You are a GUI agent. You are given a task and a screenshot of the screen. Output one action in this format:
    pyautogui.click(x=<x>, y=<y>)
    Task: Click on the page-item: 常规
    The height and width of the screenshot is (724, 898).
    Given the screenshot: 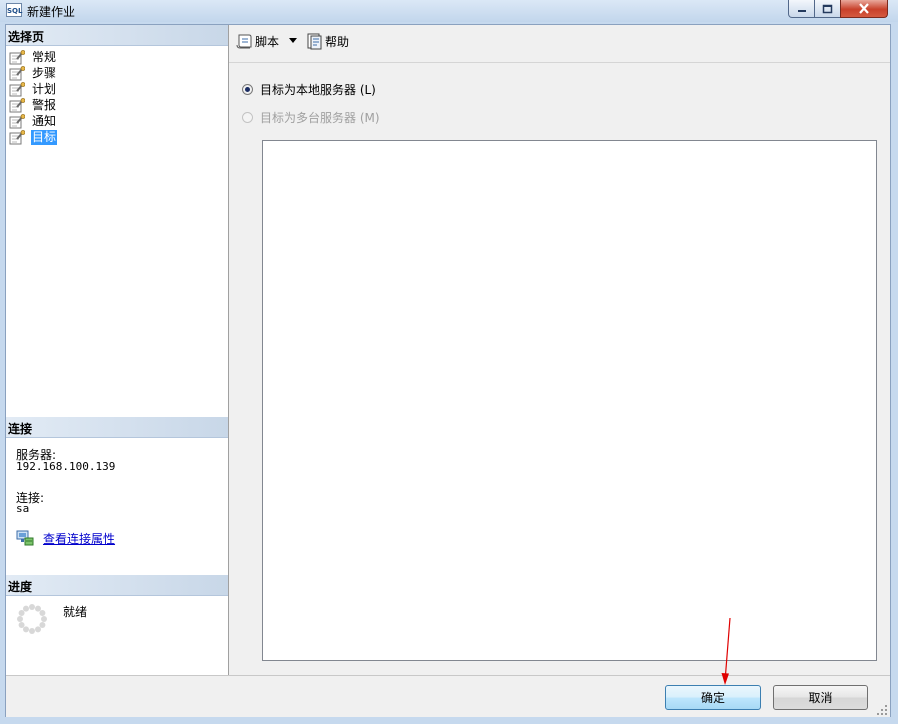 What is the action you would take?
    pyautogui.click(x=33, y=57)
    